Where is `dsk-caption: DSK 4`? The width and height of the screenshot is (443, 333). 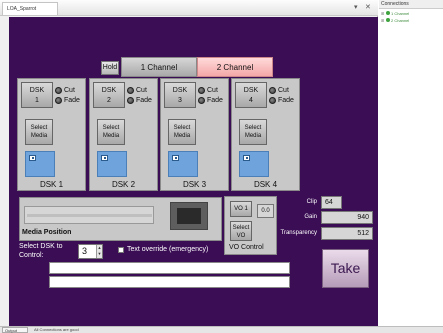 dsk-caption: DSK 4 is located at coordinates (265, 184).